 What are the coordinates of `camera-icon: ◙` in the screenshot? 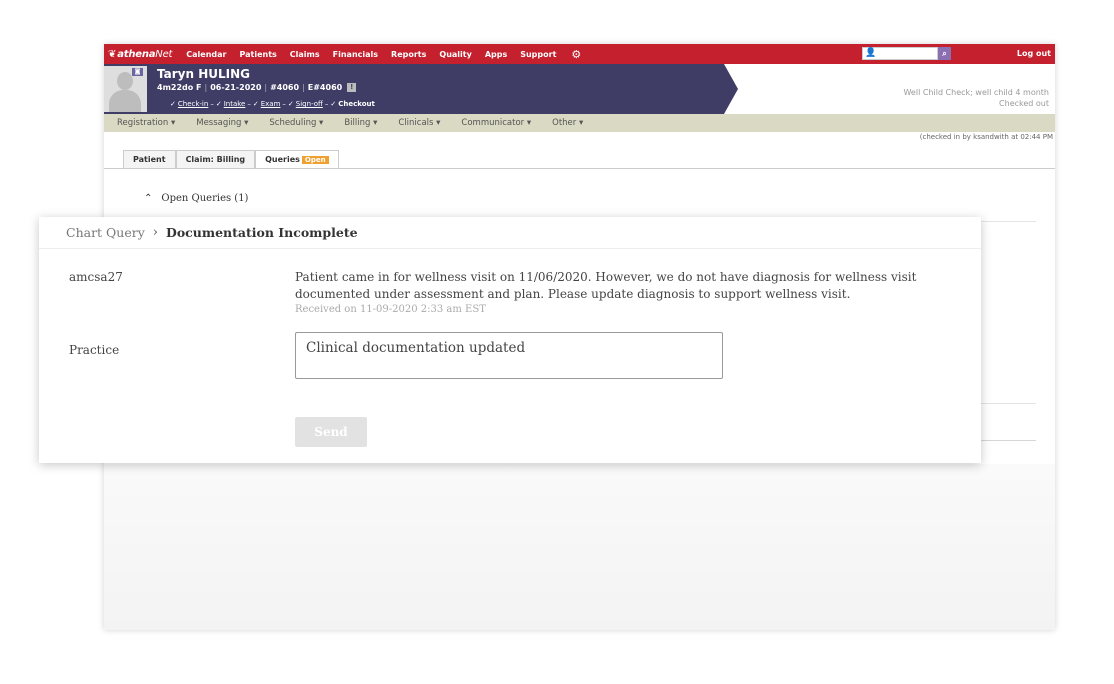 It's located at (137, 72).